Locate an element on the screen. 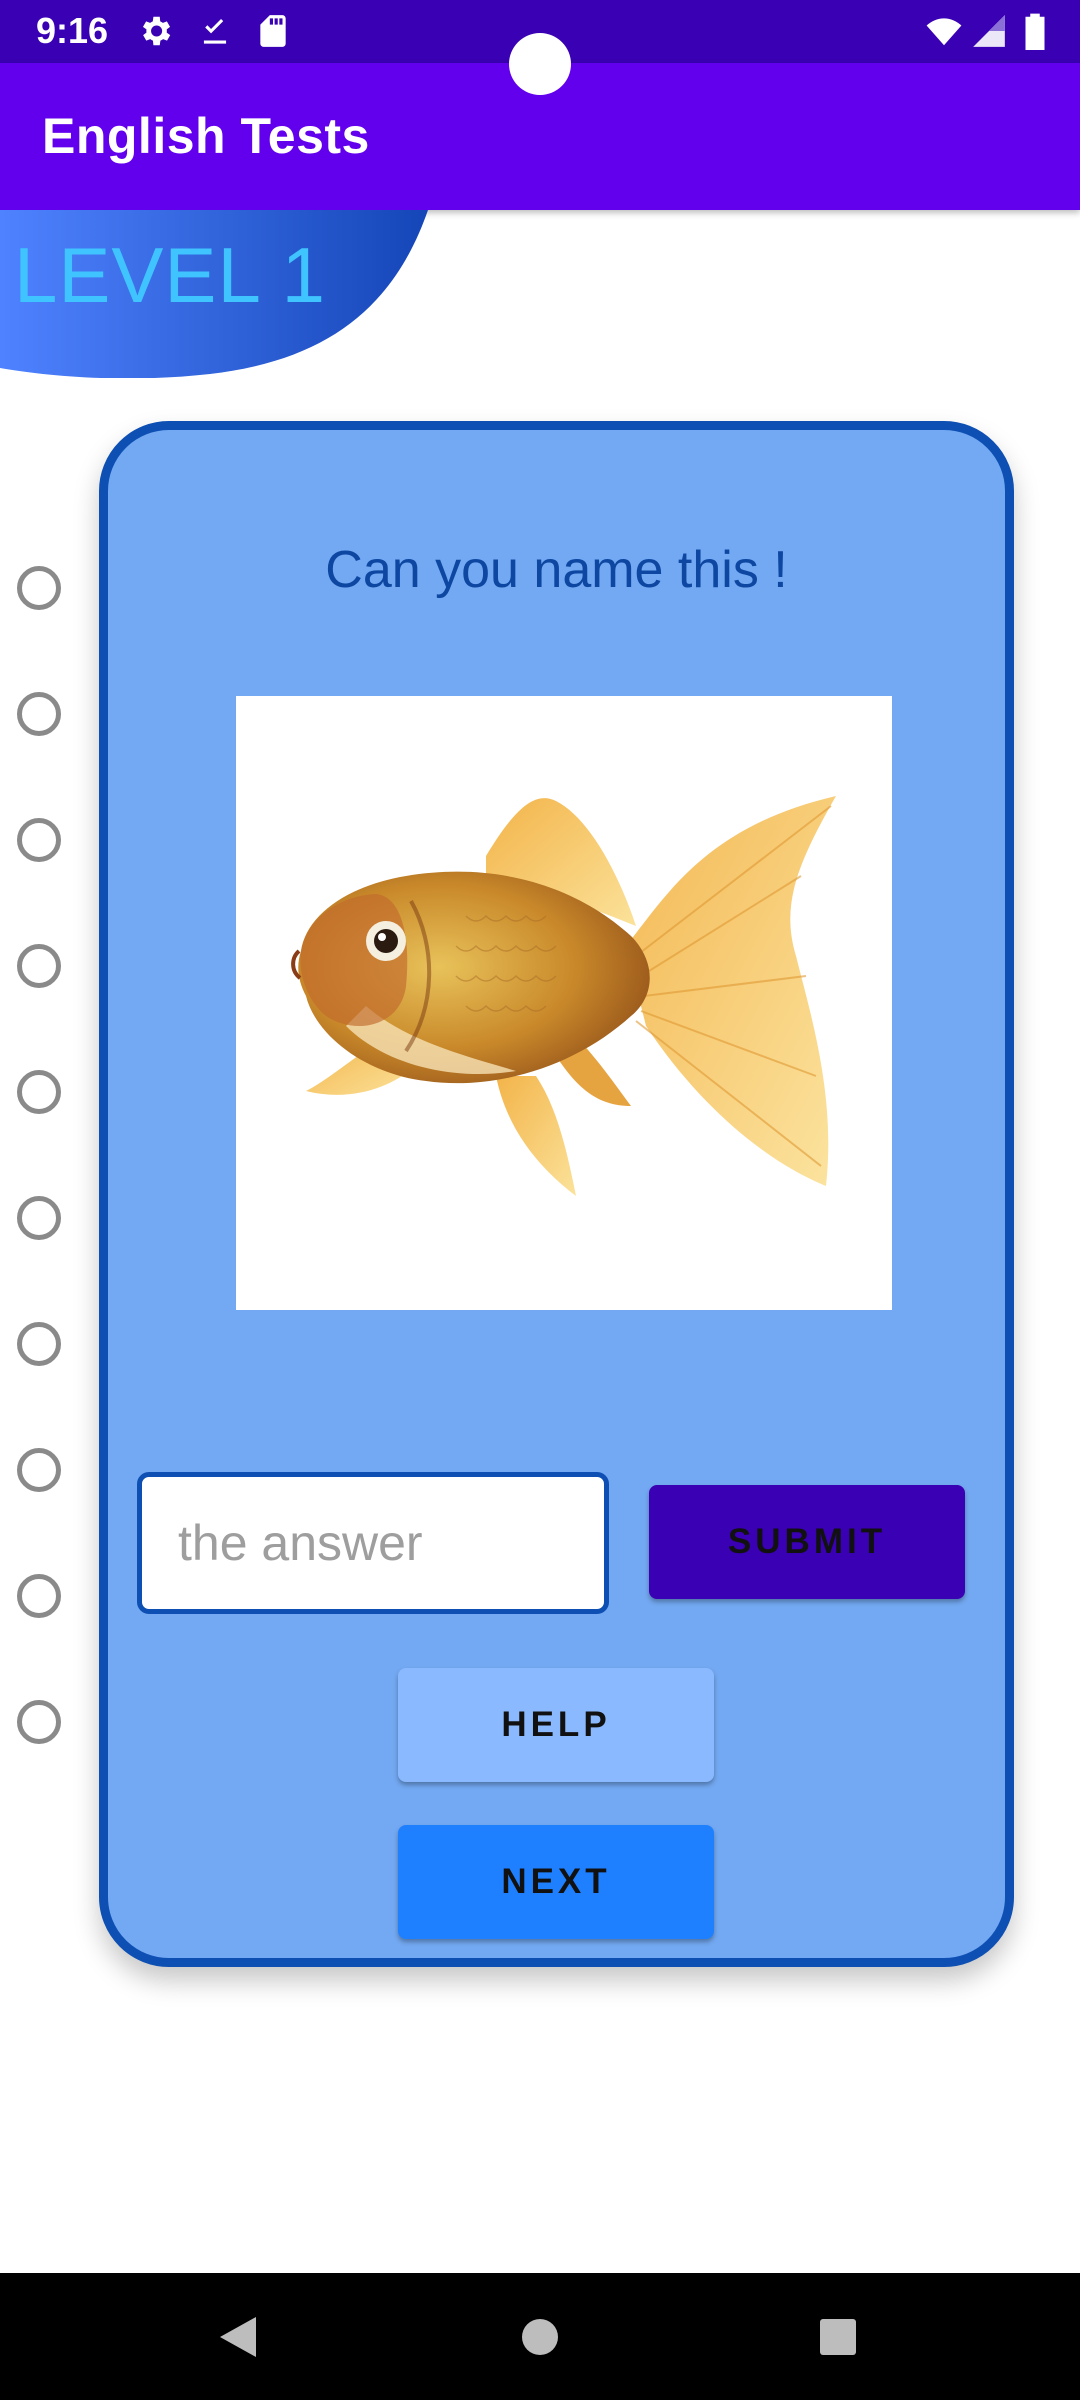  navigation-bar is located at coordinates (540, 2336).